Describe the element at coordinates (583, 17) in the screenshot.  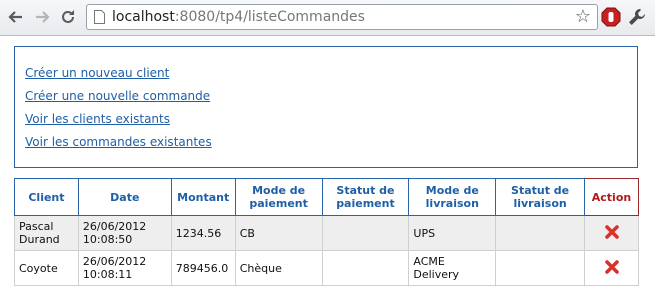
I see `bookmark-star-icon: ☆` at that location.